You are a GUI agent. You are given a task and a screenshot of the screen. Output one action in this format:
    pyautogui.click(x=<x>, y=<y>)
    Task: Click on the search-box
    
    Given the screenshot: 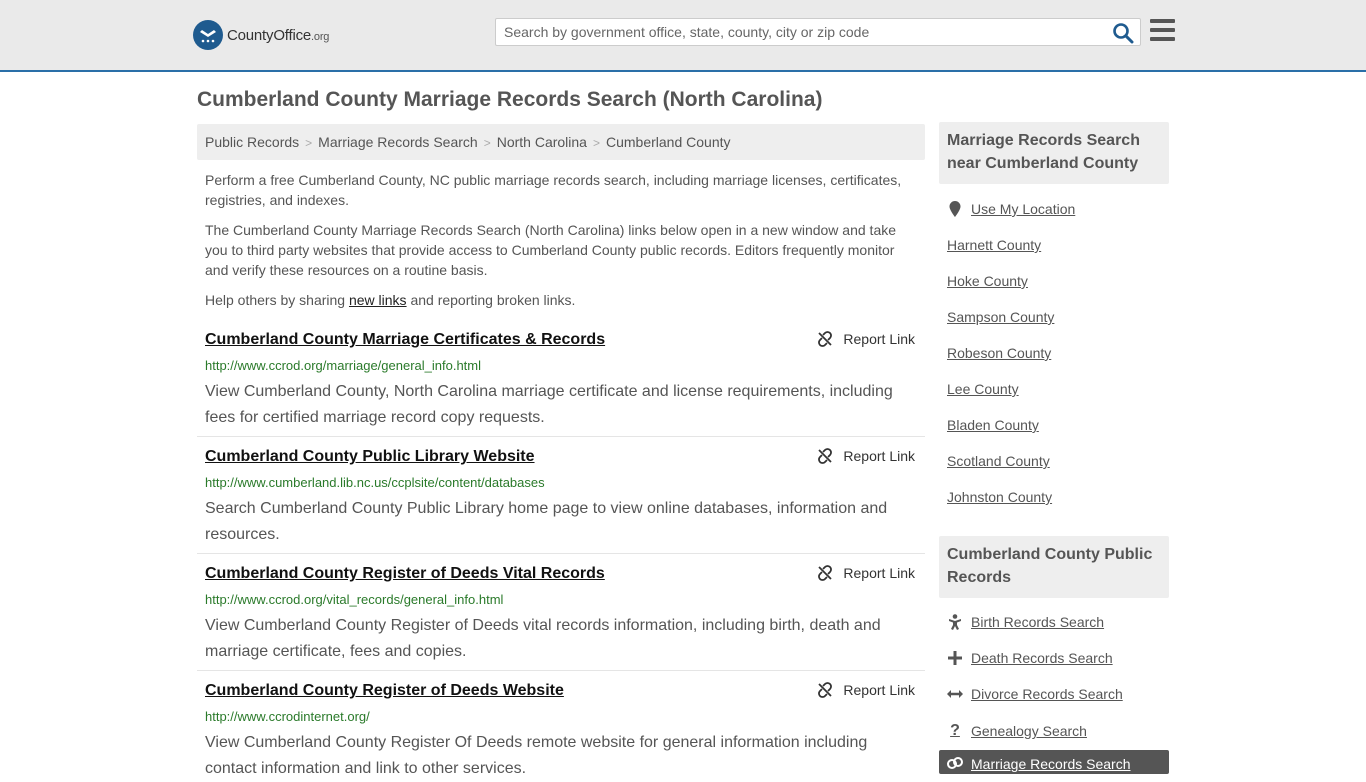 What is the action you would take?
    pyautogui.click(x=818, y=32)
    